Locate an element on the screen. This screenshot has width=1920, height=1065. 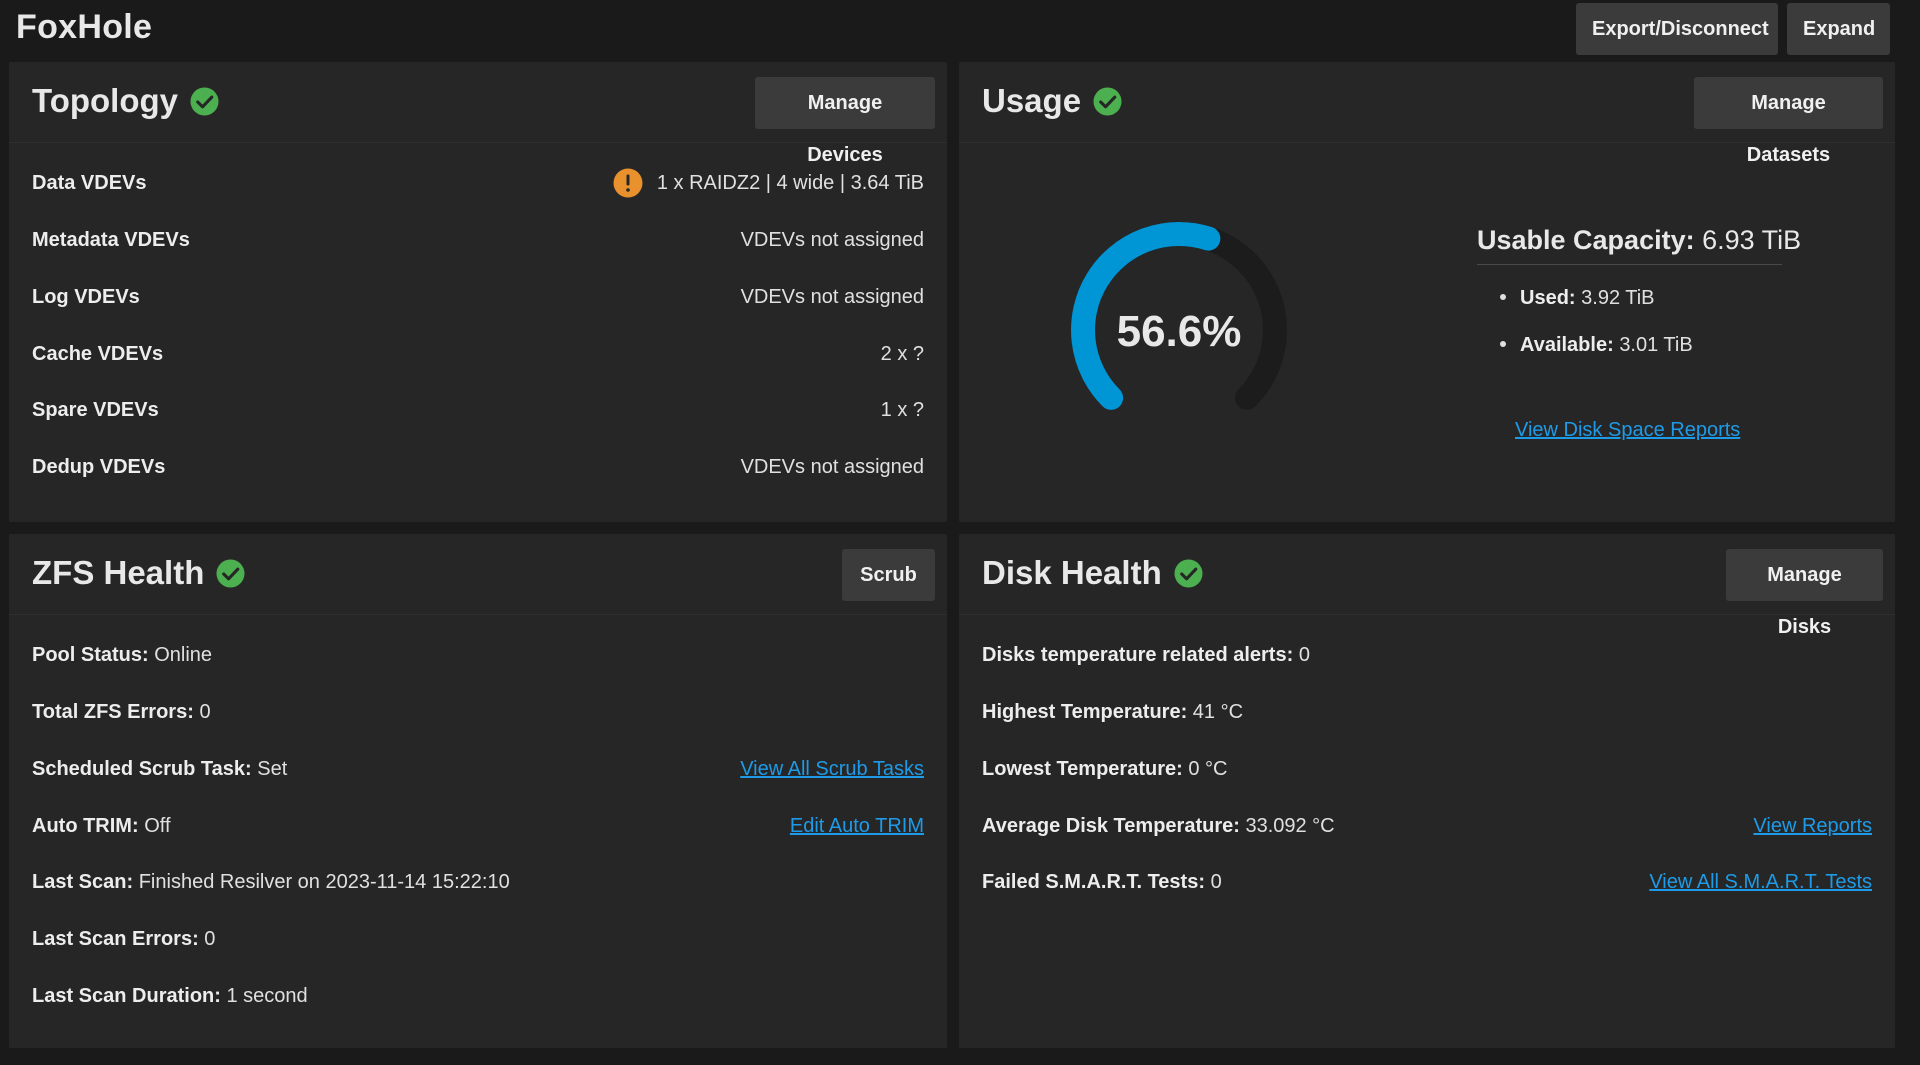
pool-status-row: Pool Status: Online is located at coordinates (478, 655).